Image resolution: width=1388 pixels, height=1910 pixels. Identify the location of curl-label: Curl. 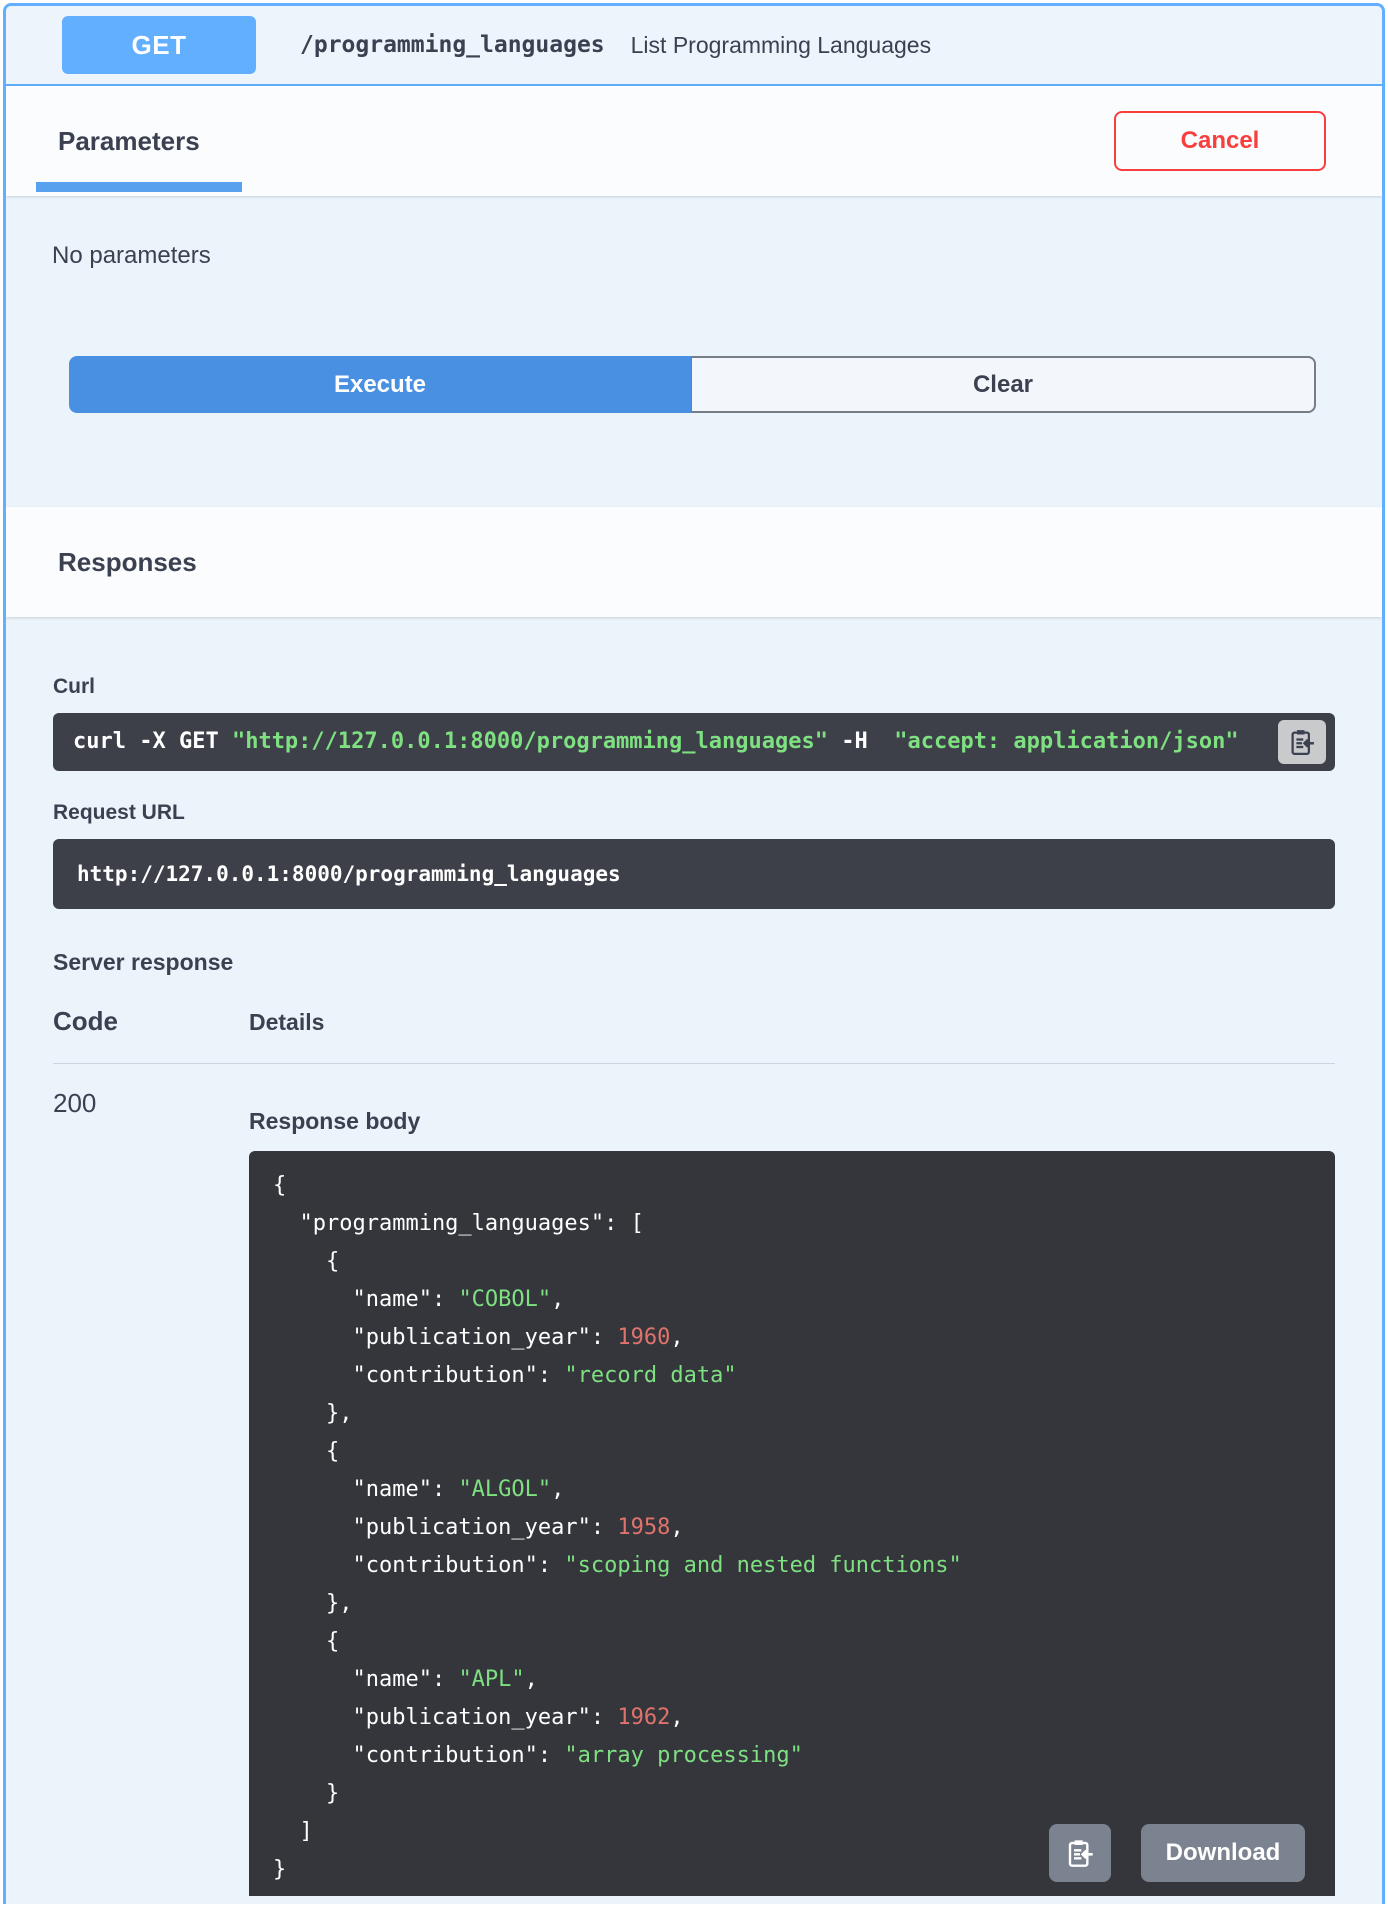
(74, 686).